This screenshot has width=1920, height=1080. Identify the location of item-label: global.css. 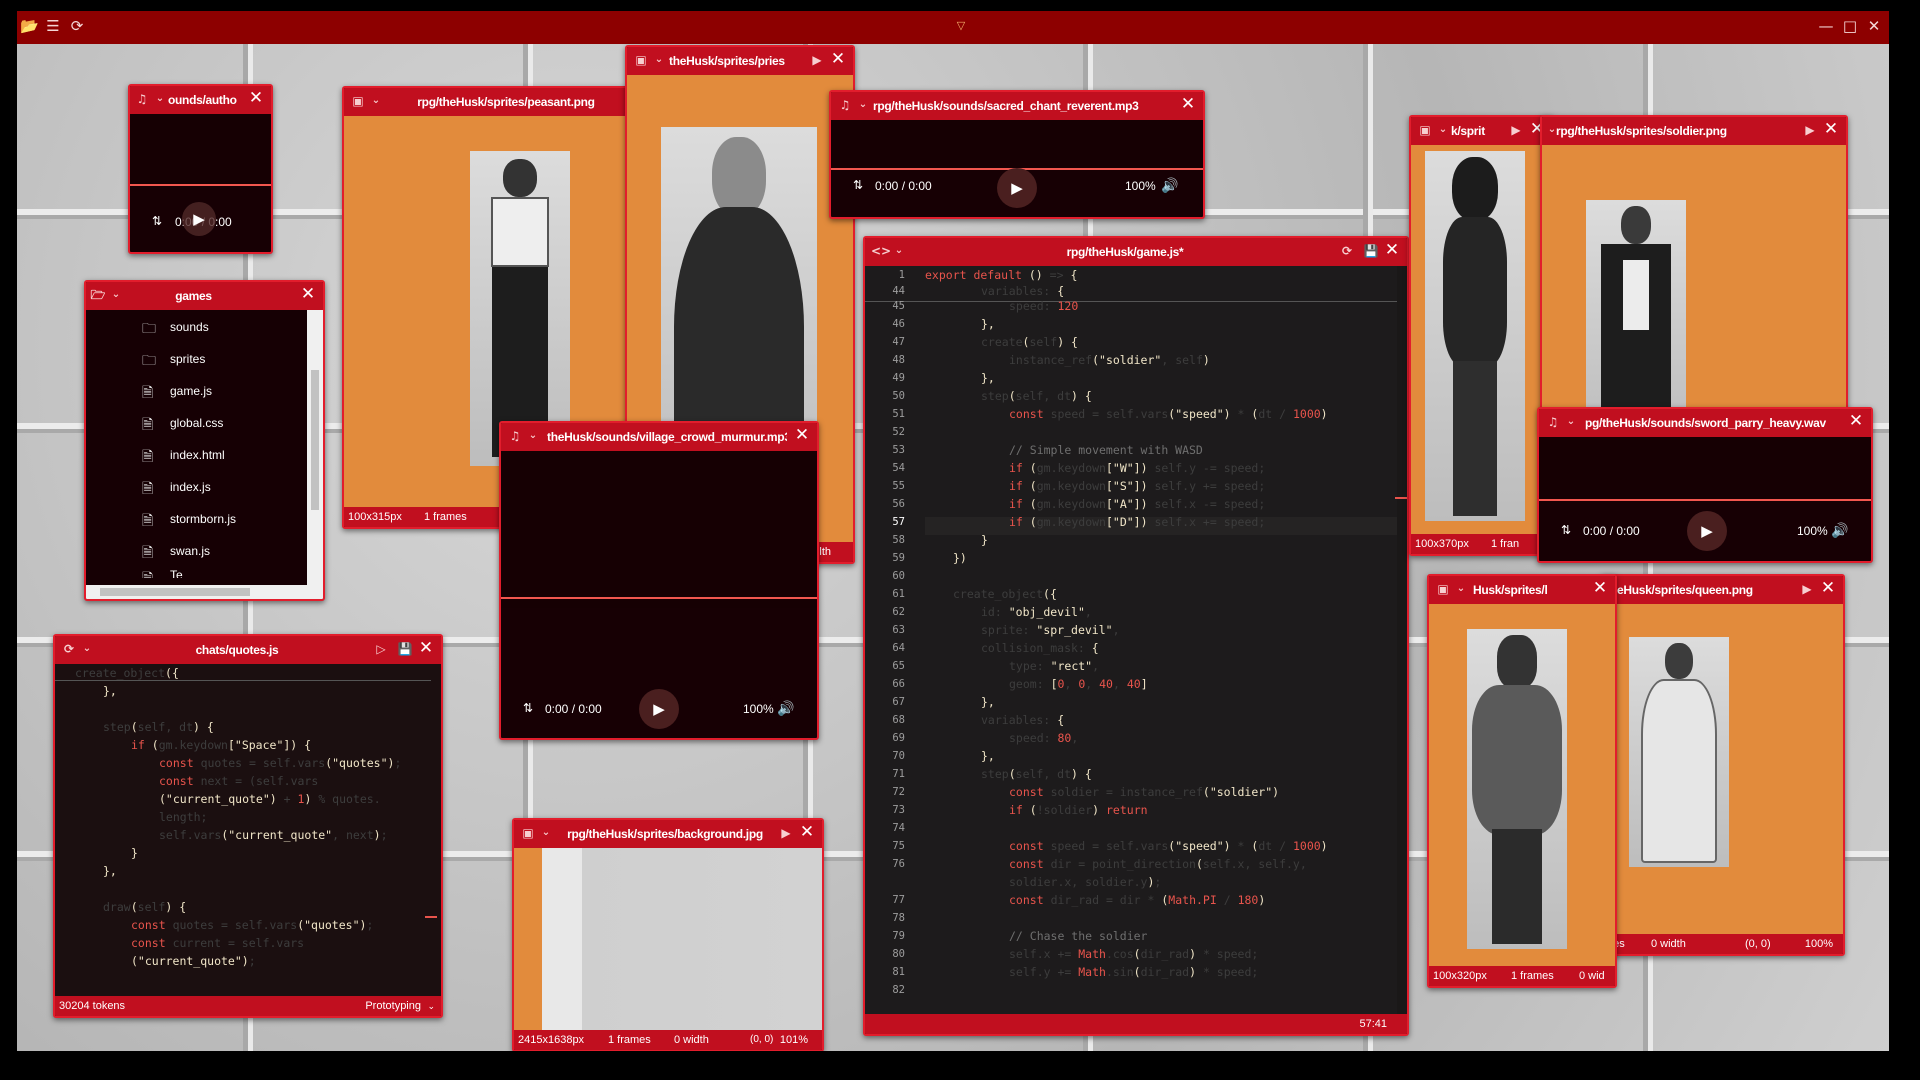
(197, 423).